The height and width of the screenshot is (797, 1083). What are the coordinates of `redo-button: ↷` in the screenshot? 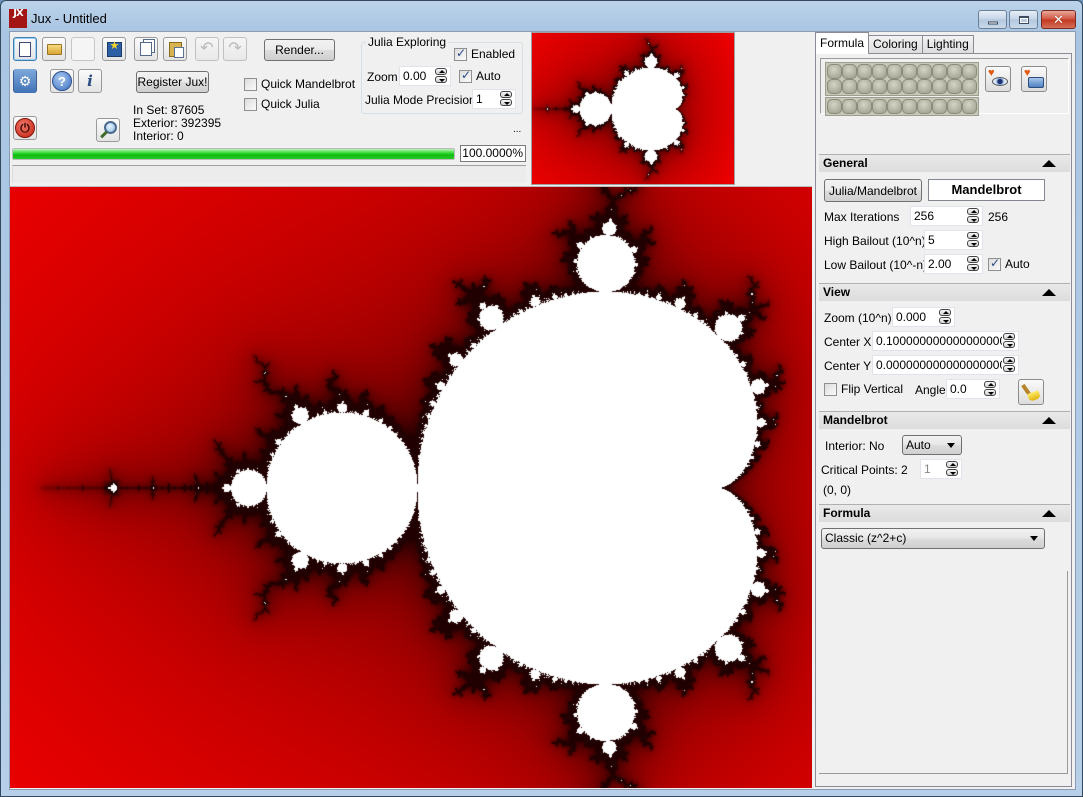 It's located at (235, 49).